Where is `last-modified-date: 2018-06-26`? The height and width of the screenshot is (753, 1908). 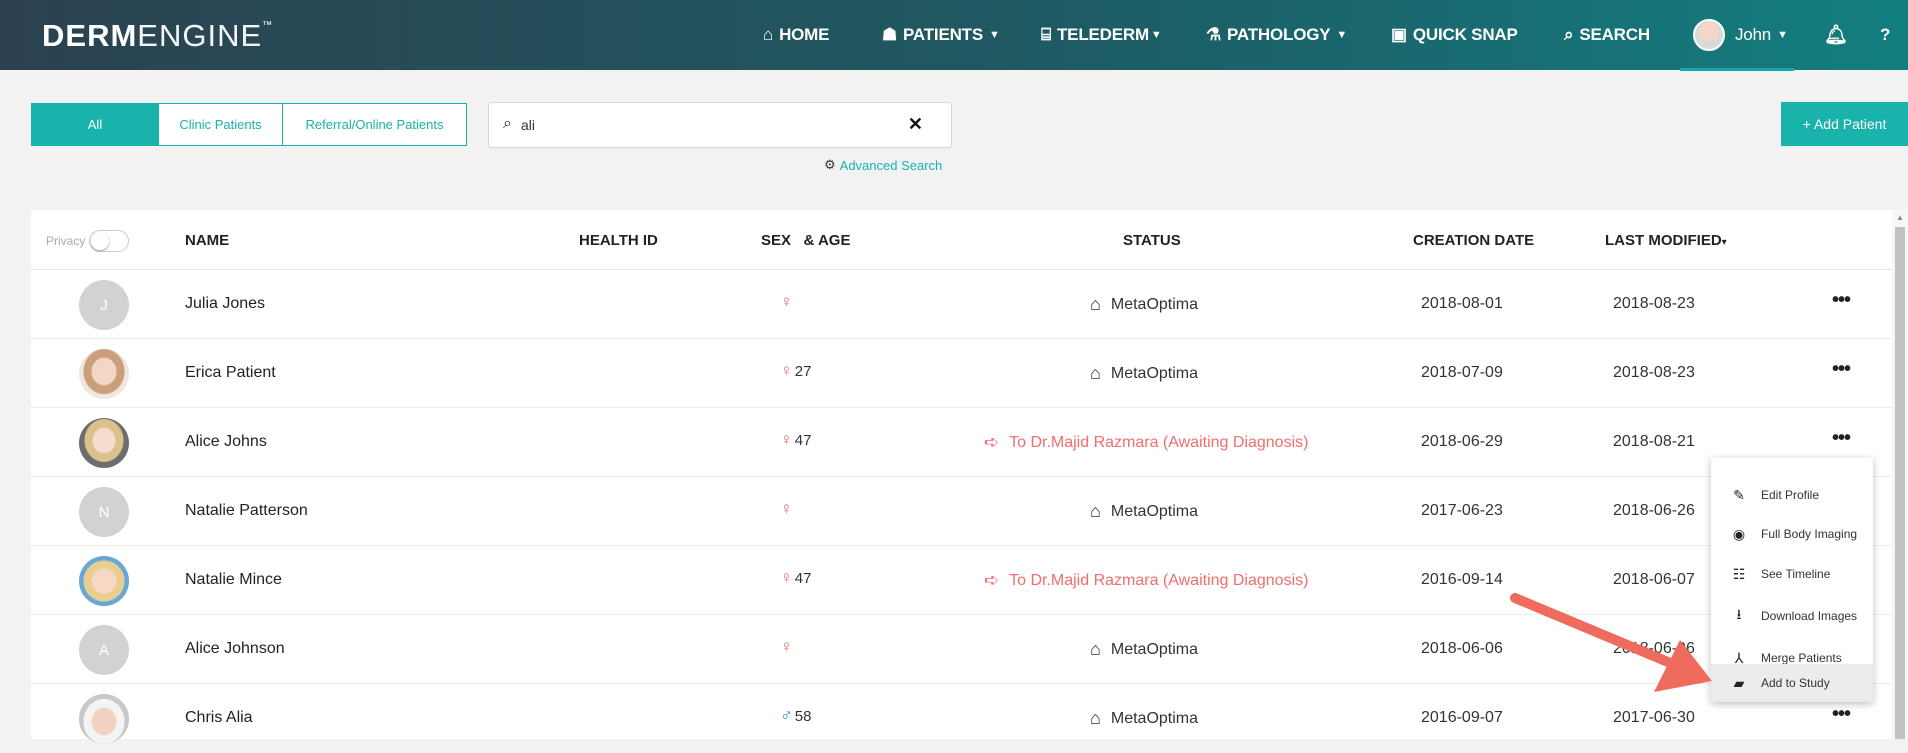
last-modified-date: 2018-06-26 is located at coordinates (1654, 510).